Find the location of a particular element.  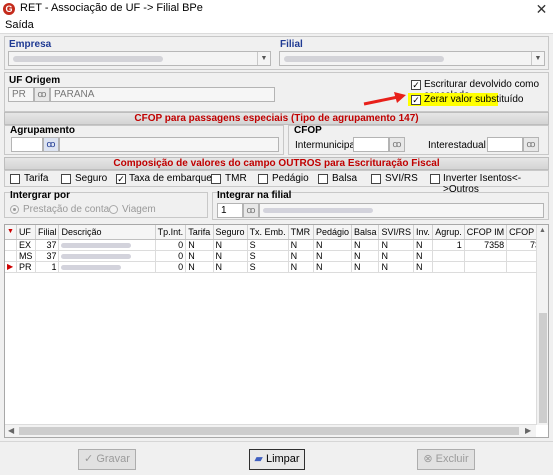

cell-filial: 1 is located at coordinates (47, 267).